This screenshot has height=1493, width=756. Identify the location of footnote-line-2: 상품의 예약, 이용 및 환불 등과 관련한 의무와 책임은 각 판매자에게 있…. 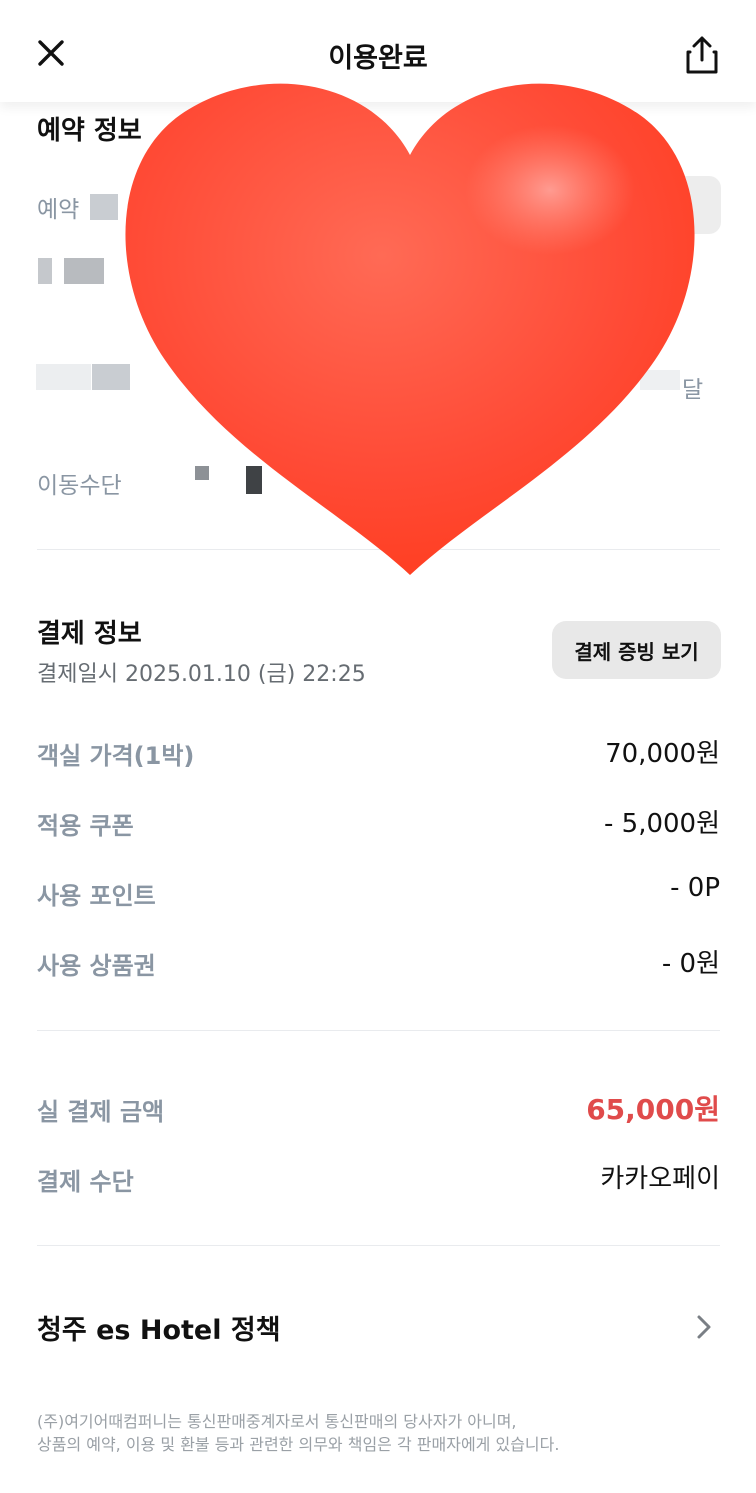
(298, 1444).